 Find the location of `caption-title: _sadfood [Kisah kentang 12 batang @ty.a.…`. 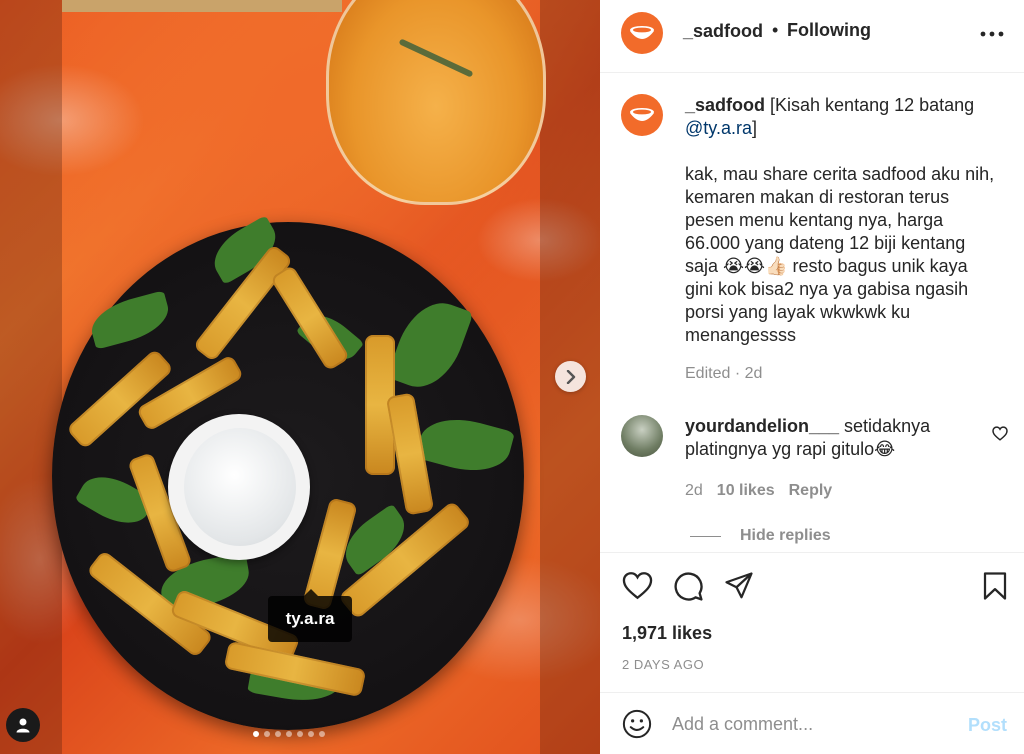

caption-title: _sadfood [Kisah kentang 12 batang @ty.a.… is located at coordinates (840, 117).